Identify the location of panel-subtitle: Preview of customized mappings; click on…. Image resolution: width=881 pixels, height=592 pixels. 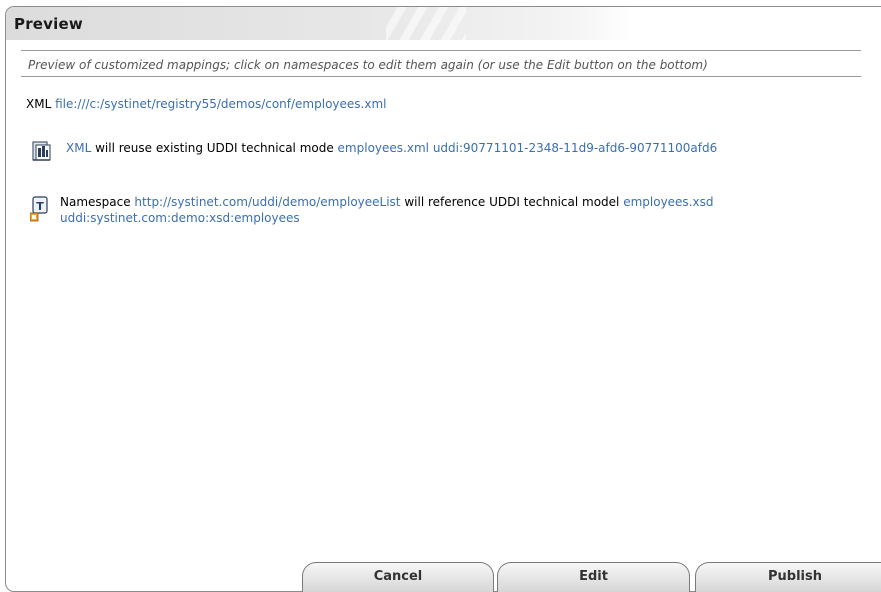
(368, 65).